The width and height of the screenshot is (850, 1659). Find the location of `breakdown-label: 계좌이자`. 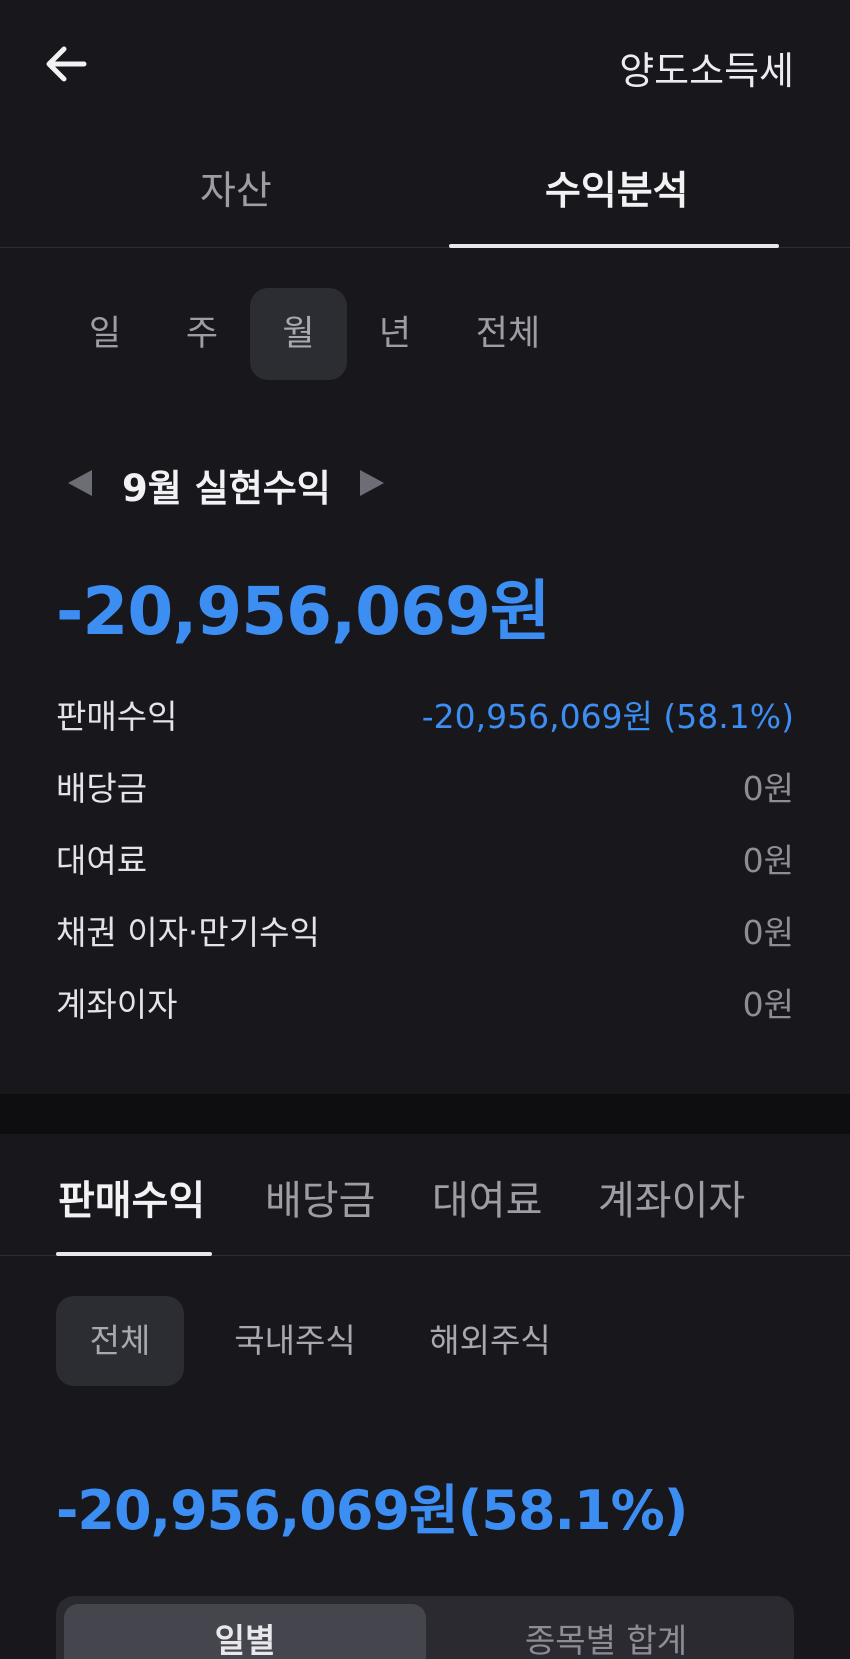

breakdown-label: 계좌이자 is located at coordinates (117, 1004).